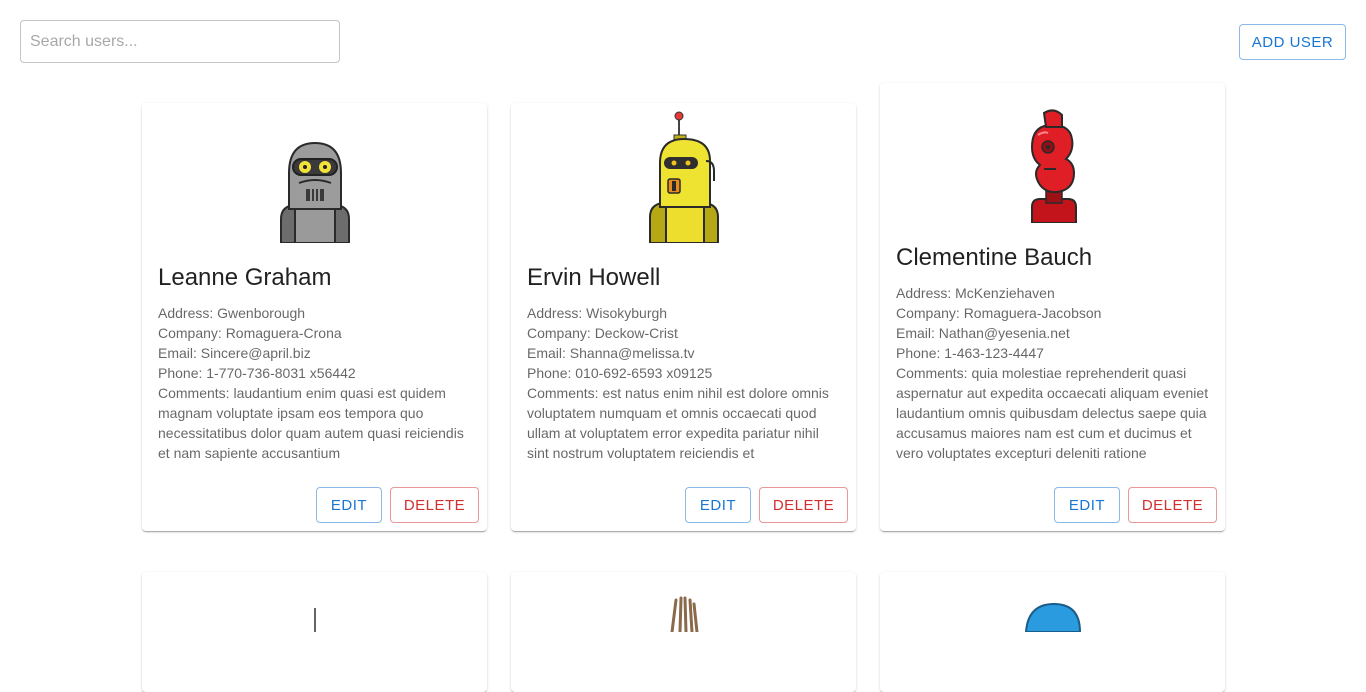 The width and height of the screenshot is (1366, 692). Describe the element at coordinates (1053, 166) in the screenshot. I see `red-robot-avatar-icon` at that location.